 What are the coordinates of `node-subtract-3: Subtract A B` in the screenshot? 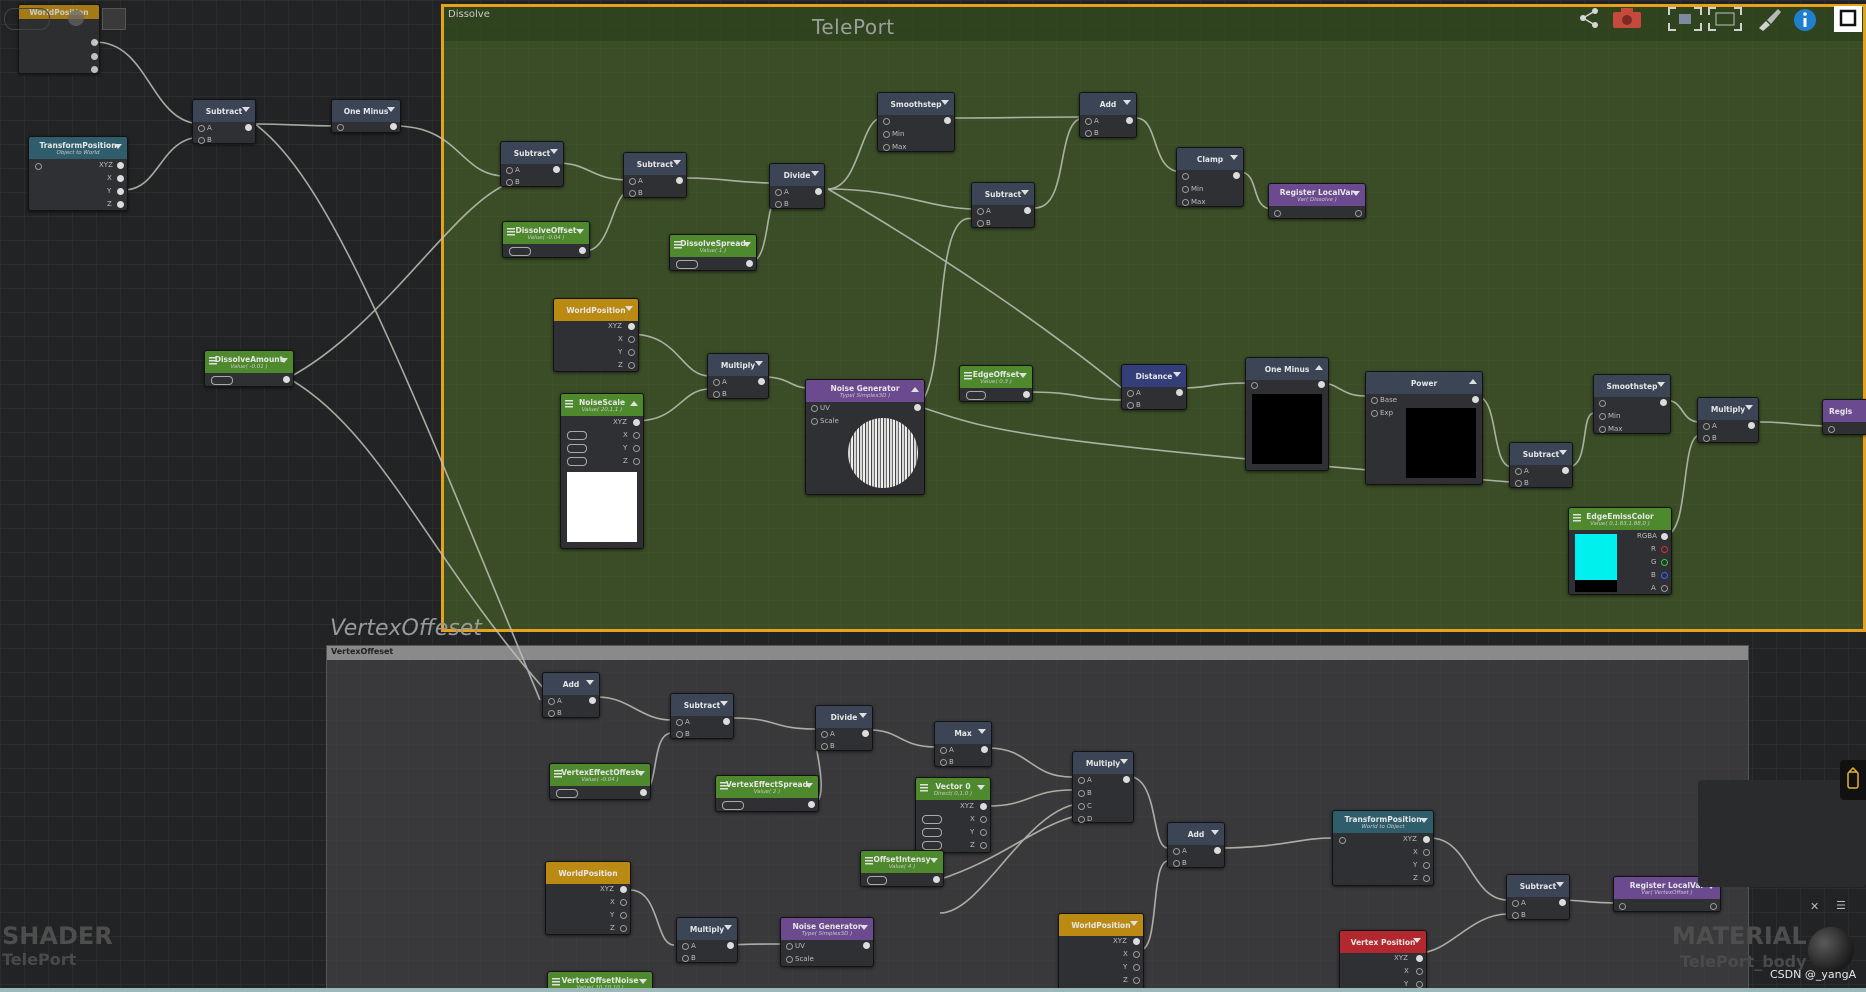 It's located at (1003, 205).